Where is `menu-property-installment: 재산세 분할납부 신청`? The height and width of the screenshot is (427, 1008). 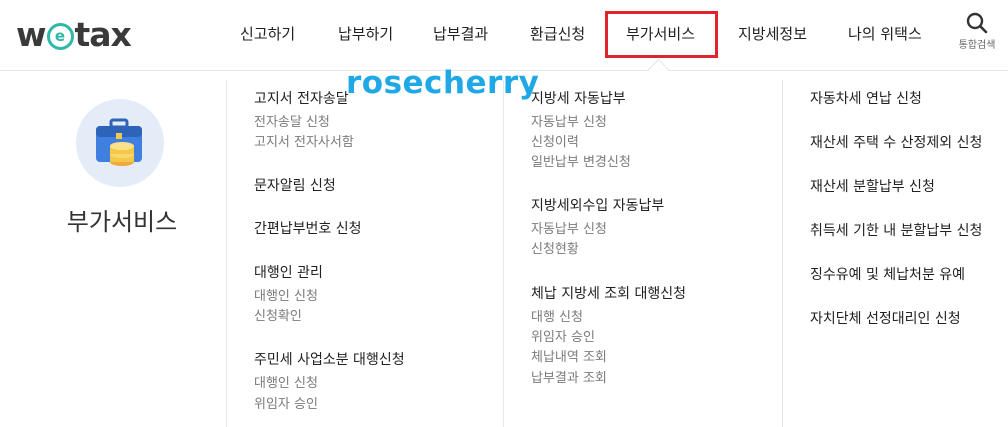 menu-property-installment: 재산세 분할납부 신청 is located at coordinates (872, 187).